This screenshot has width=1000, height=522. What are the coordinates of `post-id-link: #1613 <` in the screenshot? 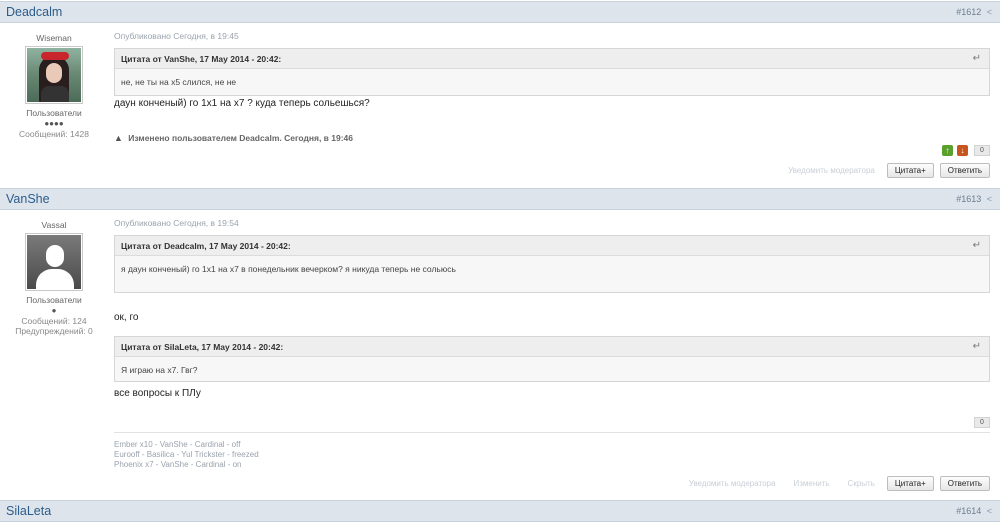 It's located at (974, 199).